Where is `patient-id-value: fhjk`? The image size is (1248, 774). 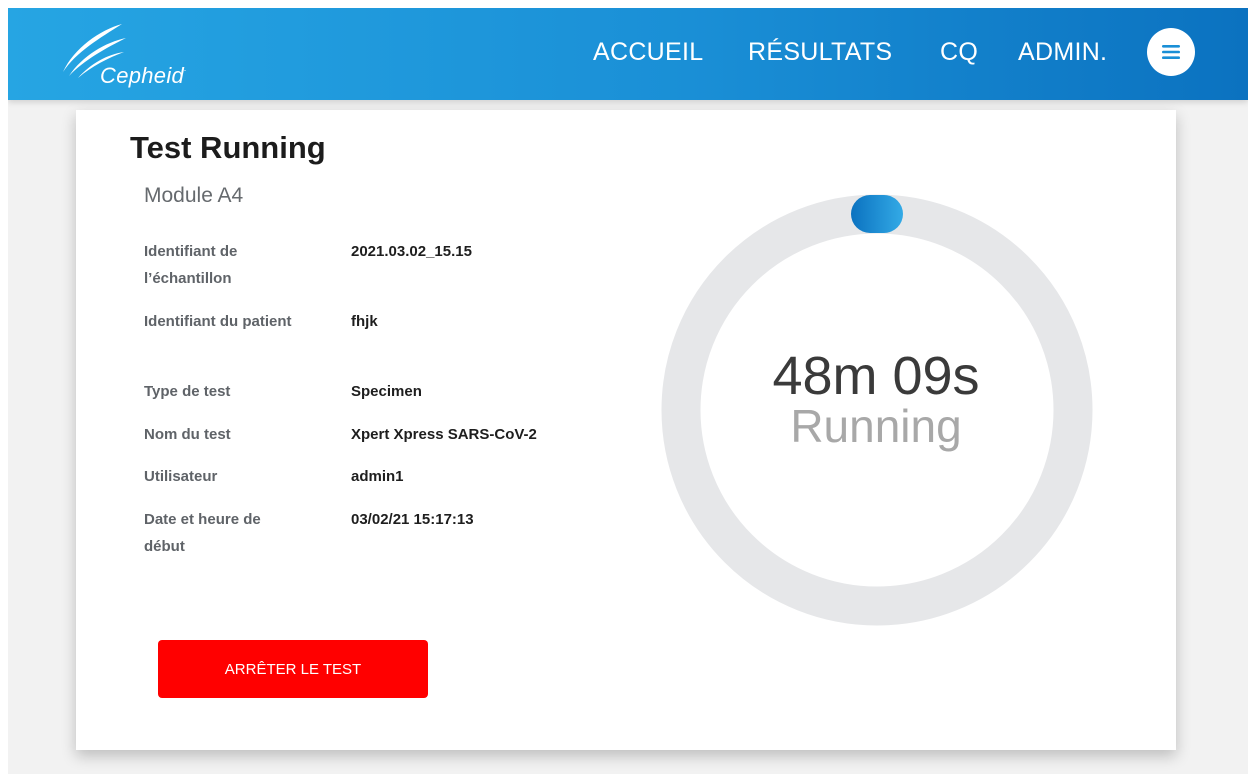
patient-id-value: fhjk is located at coordinates (364, 321).